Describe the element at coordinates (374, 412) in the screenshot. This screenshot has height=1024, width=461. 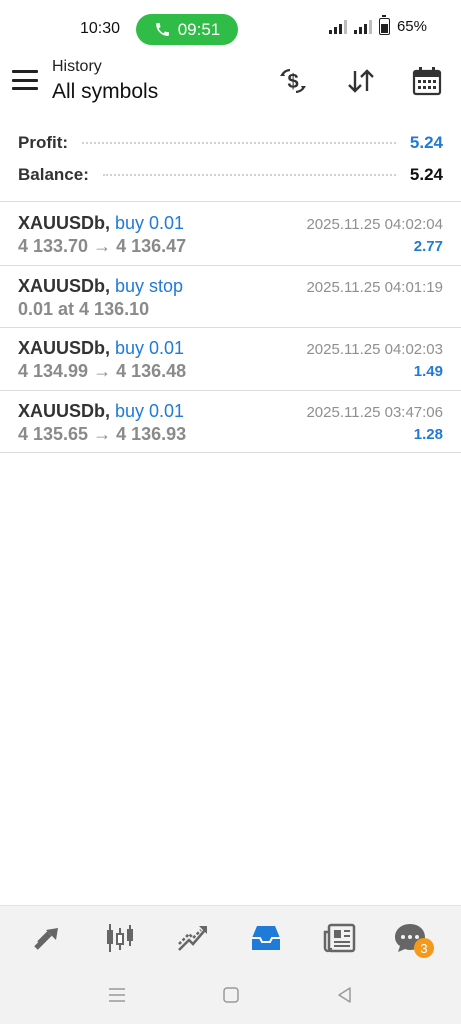
I see `row-time: 2025.11.25 03:47:06` at that location.